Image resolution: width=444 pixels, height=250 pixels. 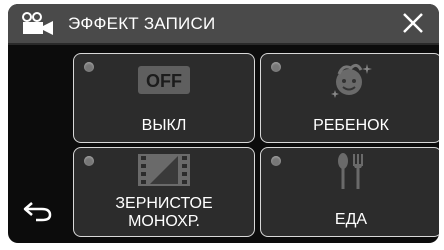 I want to click on option-baby-button: РЕБЕНОК, so click(x=349, y=98).